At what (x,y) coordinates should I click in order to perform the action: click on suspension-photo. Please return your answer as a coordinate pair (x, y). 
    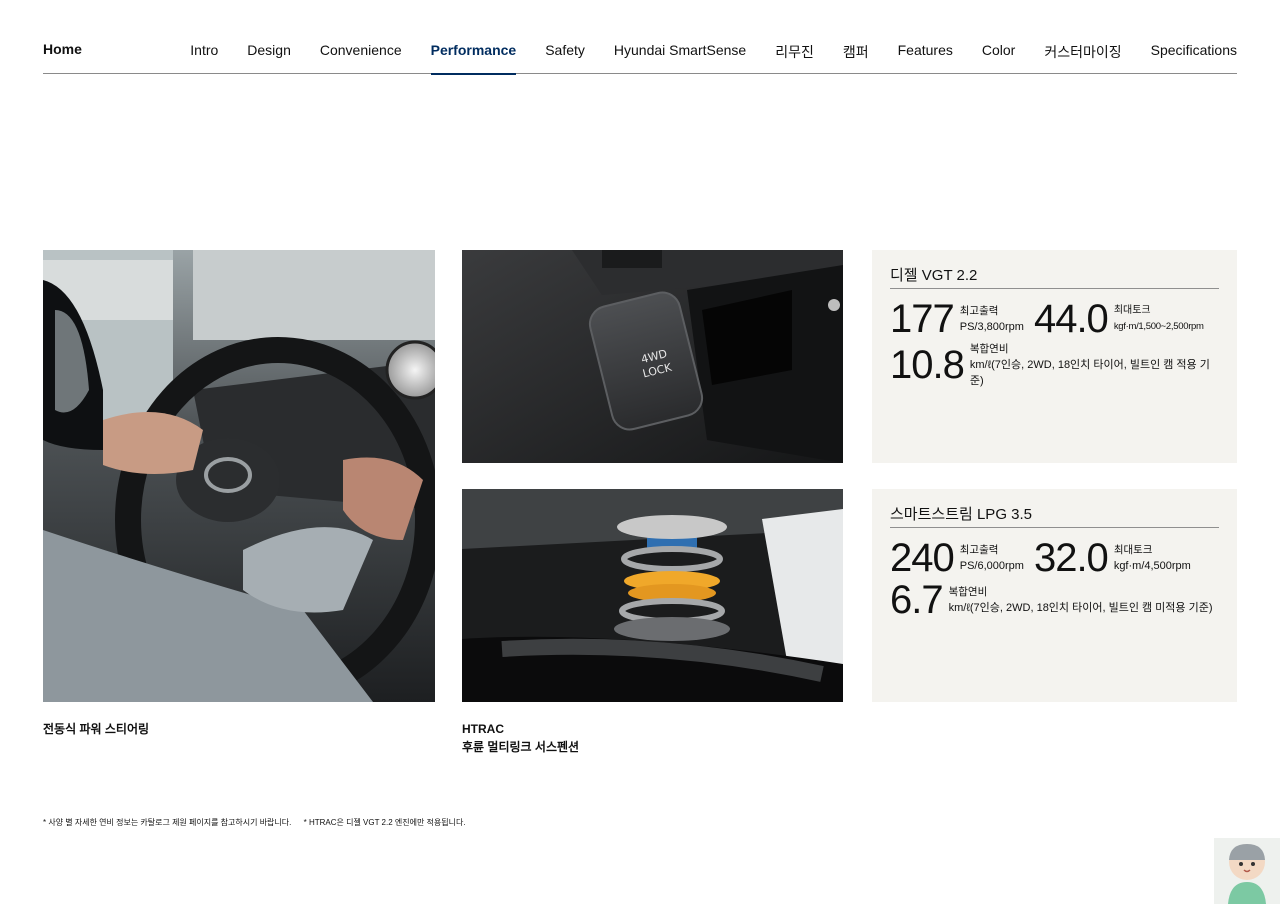
    Looking at the image, I should click on (652, 595).